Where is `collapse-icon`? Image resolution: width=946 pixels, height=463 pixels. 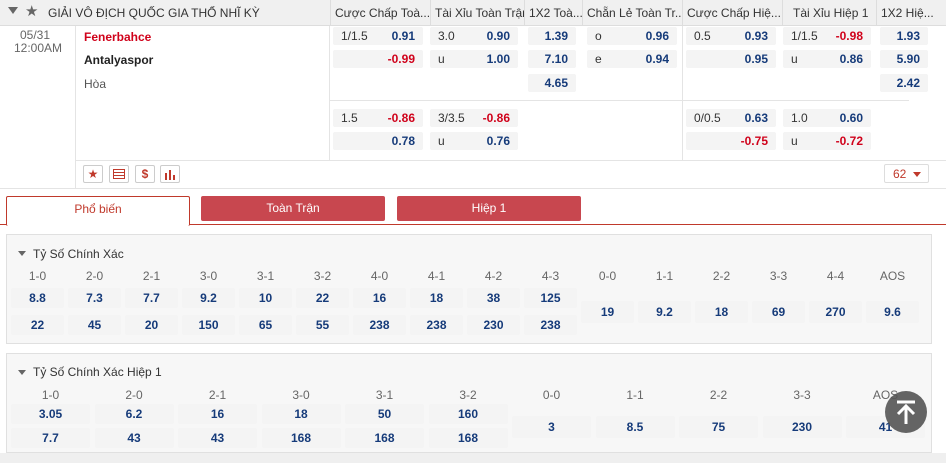
collapse-icon is located at coordinates (13, 10).